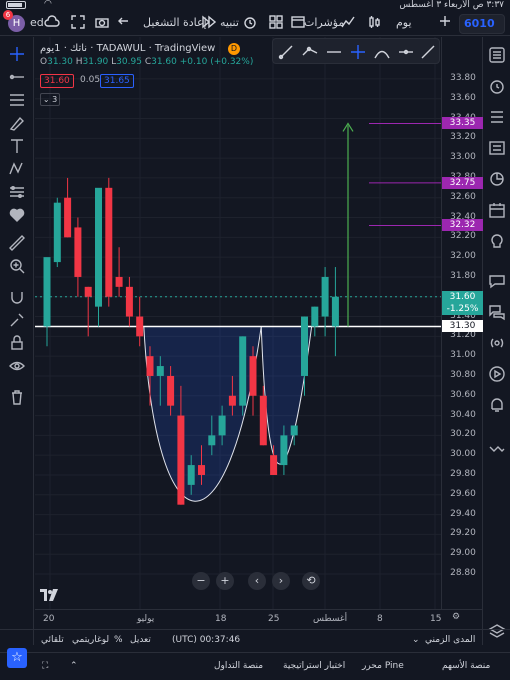 The image size is (510, 680). What do you see at coordinates (466, 666) in the screenshot?
I see `tab-stock-screener: منصة الأسهم` at bounding box center [466, 666].